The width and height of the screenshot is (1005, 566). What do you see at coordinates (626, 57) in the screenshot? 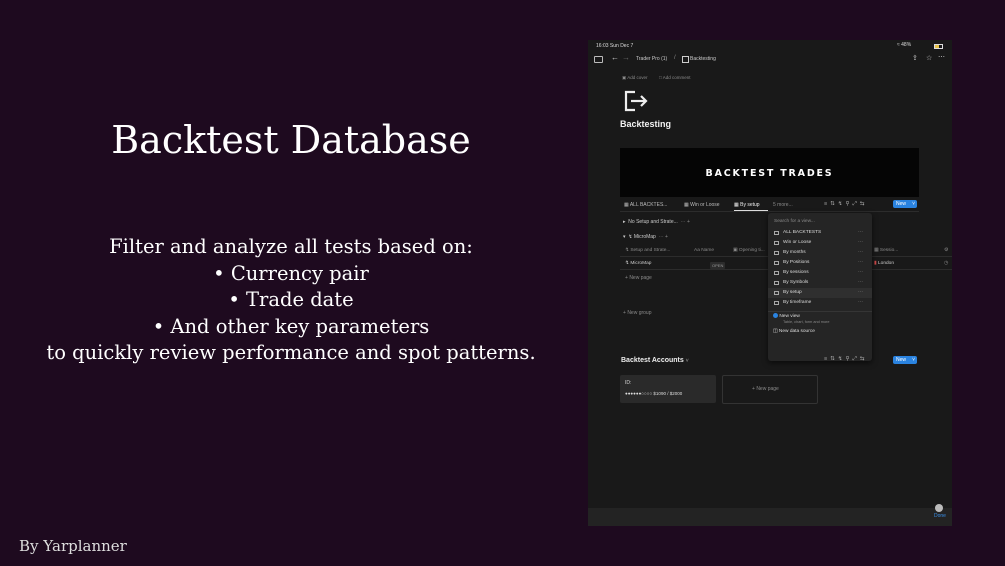
I see `forward-arrow-icon: →` at bounding box center [626, 57].